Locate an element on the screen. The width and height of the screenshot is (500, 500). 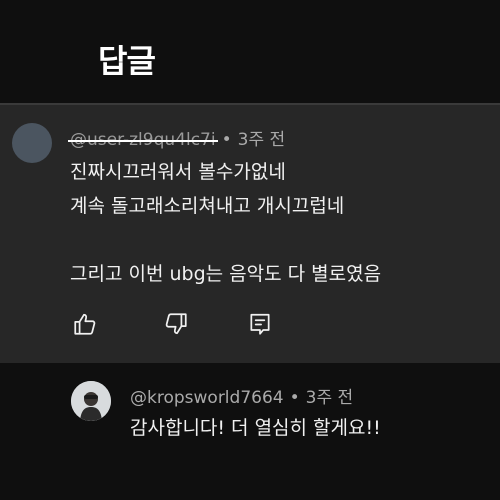
comment-meta: @user-zl9qu4lc7i • 3주 전 is located at coordinates (177, 137).